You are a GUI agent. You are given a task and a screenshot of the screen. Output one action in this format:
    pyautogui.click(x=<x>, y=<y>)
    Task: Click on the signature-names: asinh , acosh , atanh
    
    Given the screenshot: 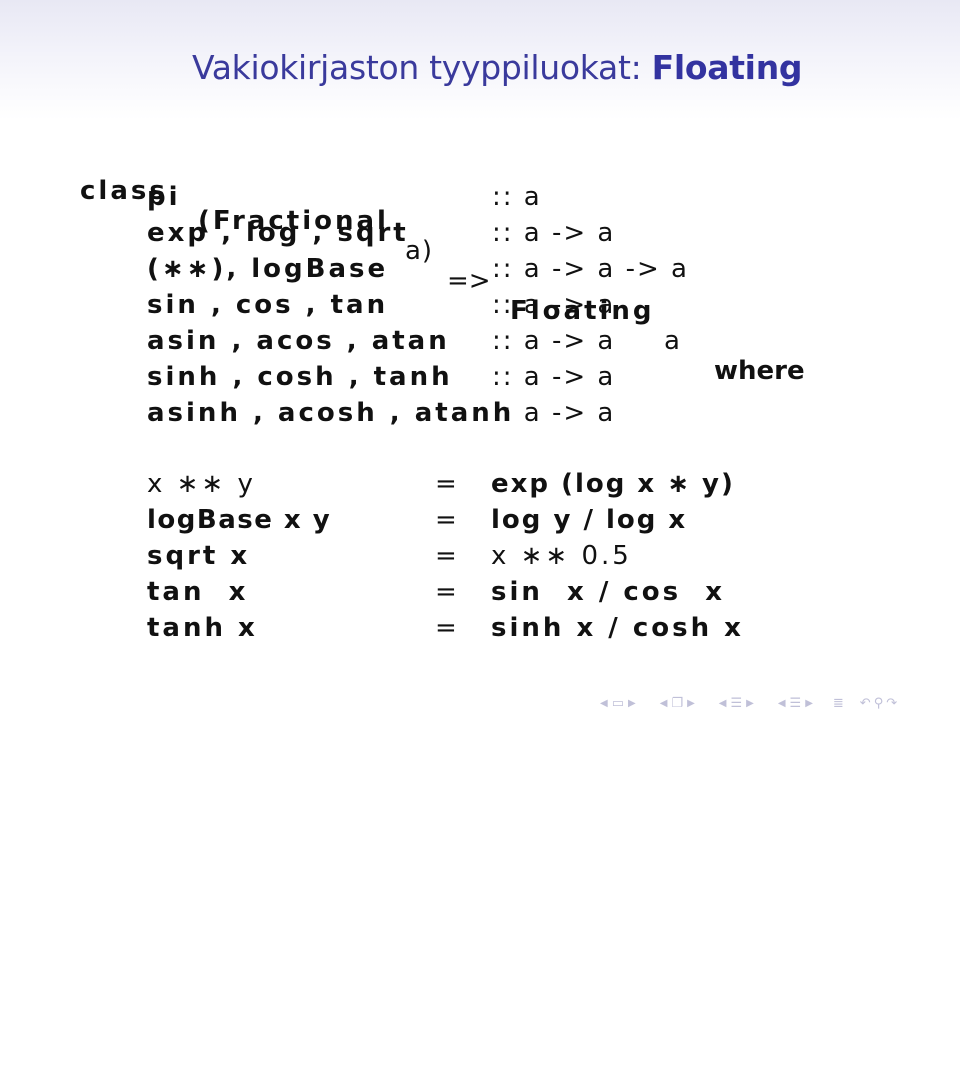 What is the action you would take?
    pyautogui.click(x=331, y=413)
    